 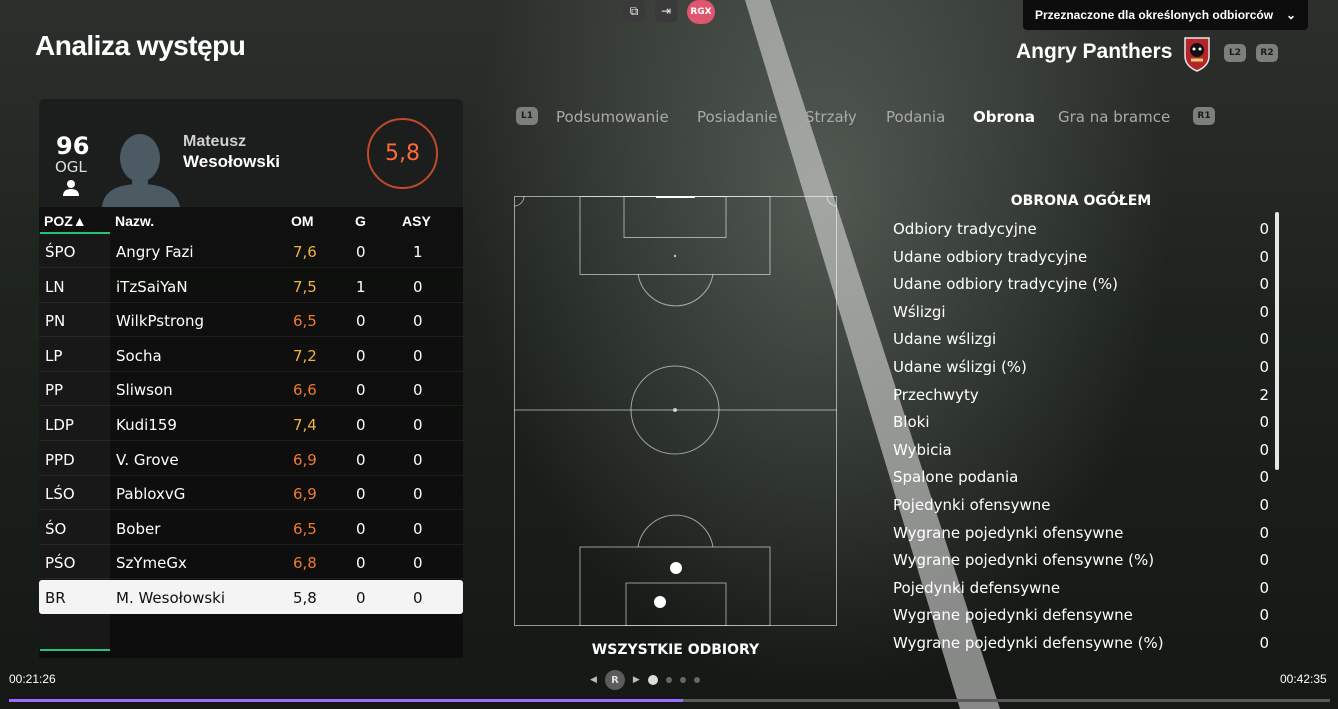 I want to click on stat-label: Wygrane pojedynki defensywne, so click(x=1013, y=615).